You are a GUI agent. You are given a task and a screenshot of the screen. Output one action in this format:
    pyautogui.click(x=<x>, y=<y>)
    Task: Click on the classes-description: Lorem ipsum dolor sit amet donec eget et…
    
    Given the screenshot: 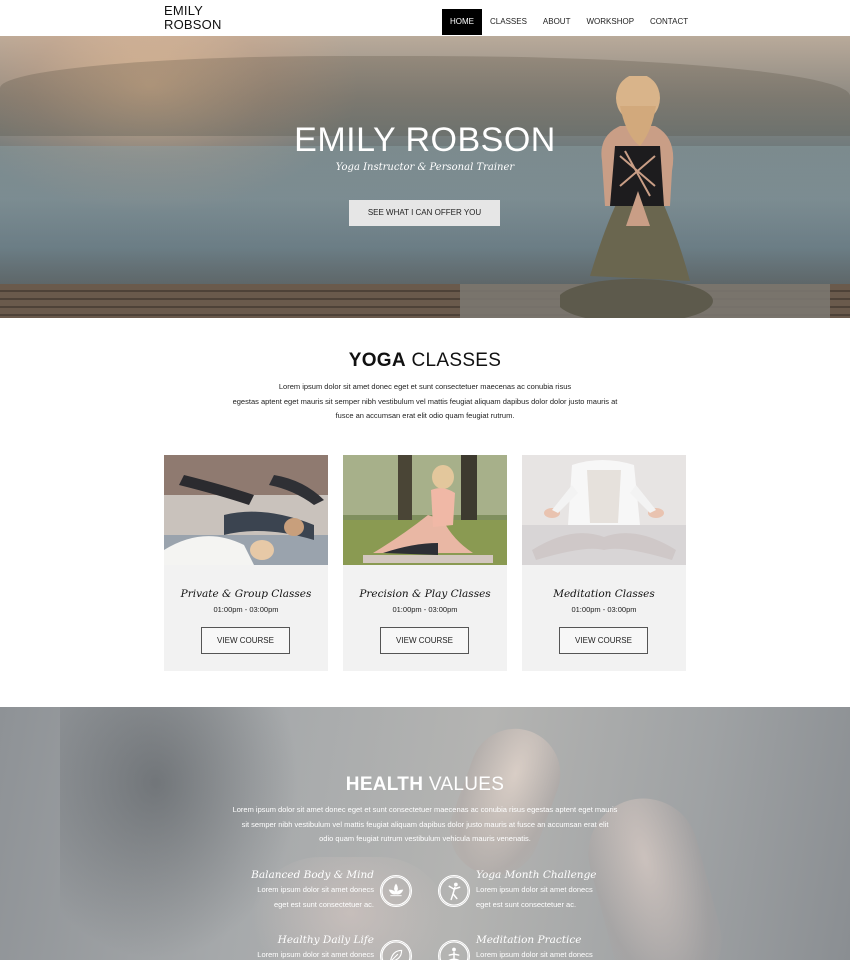 What is the action you would take?
    pyautogui.click(x=425, y=402)
    